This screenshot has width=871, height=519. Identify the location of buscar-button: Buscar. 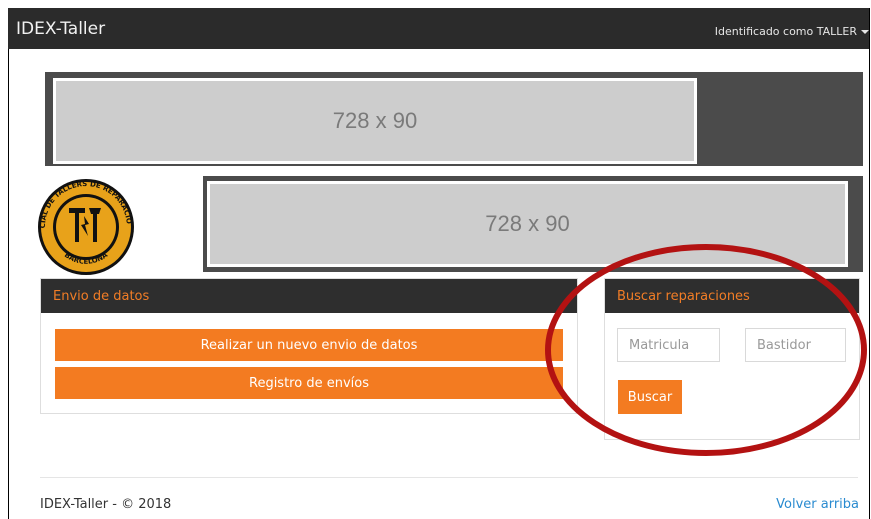
(650, 397).